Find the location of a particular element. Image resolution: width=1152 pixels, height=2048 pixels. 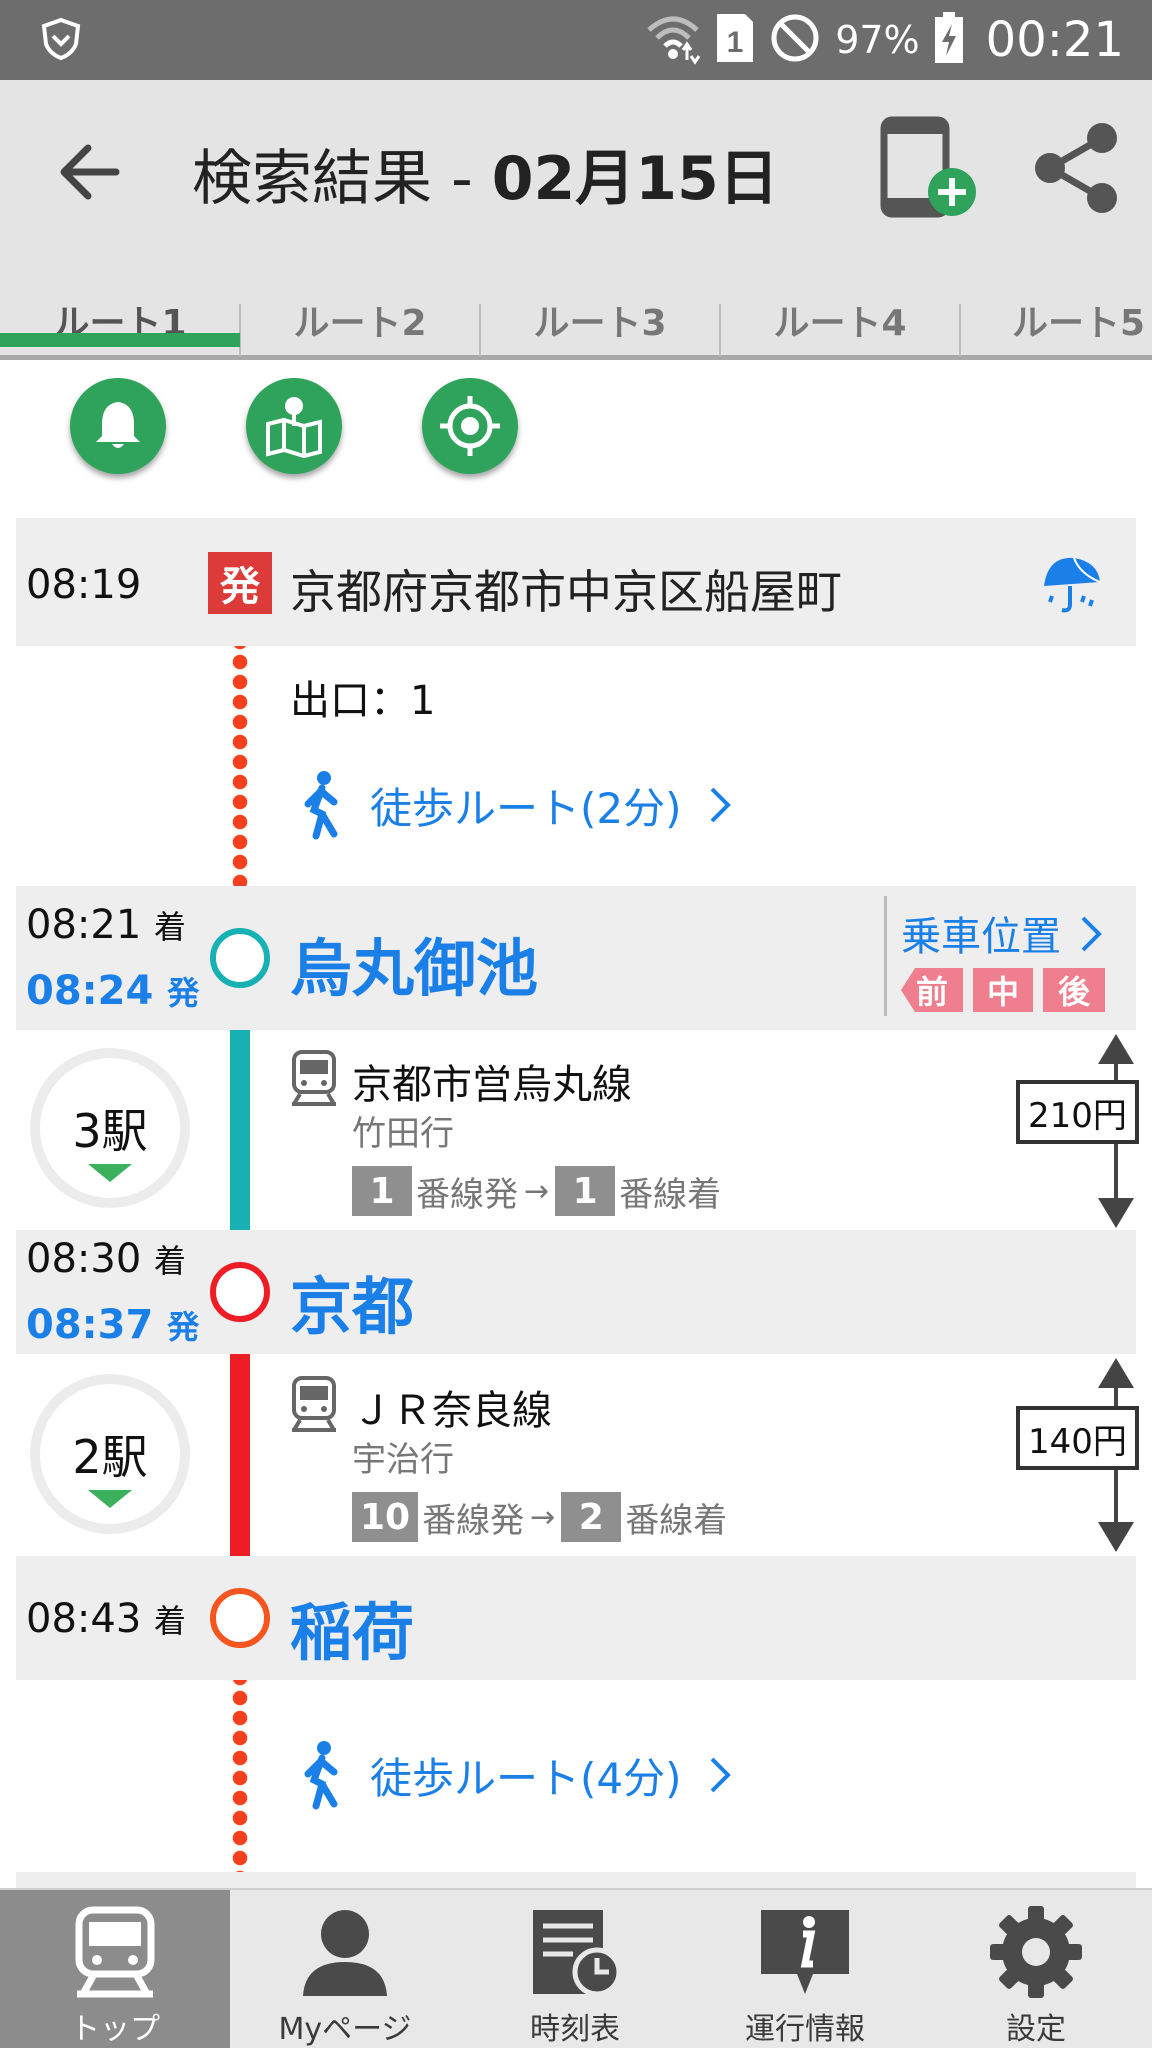

sim-number: 1 is located at coordinates (735, 42).